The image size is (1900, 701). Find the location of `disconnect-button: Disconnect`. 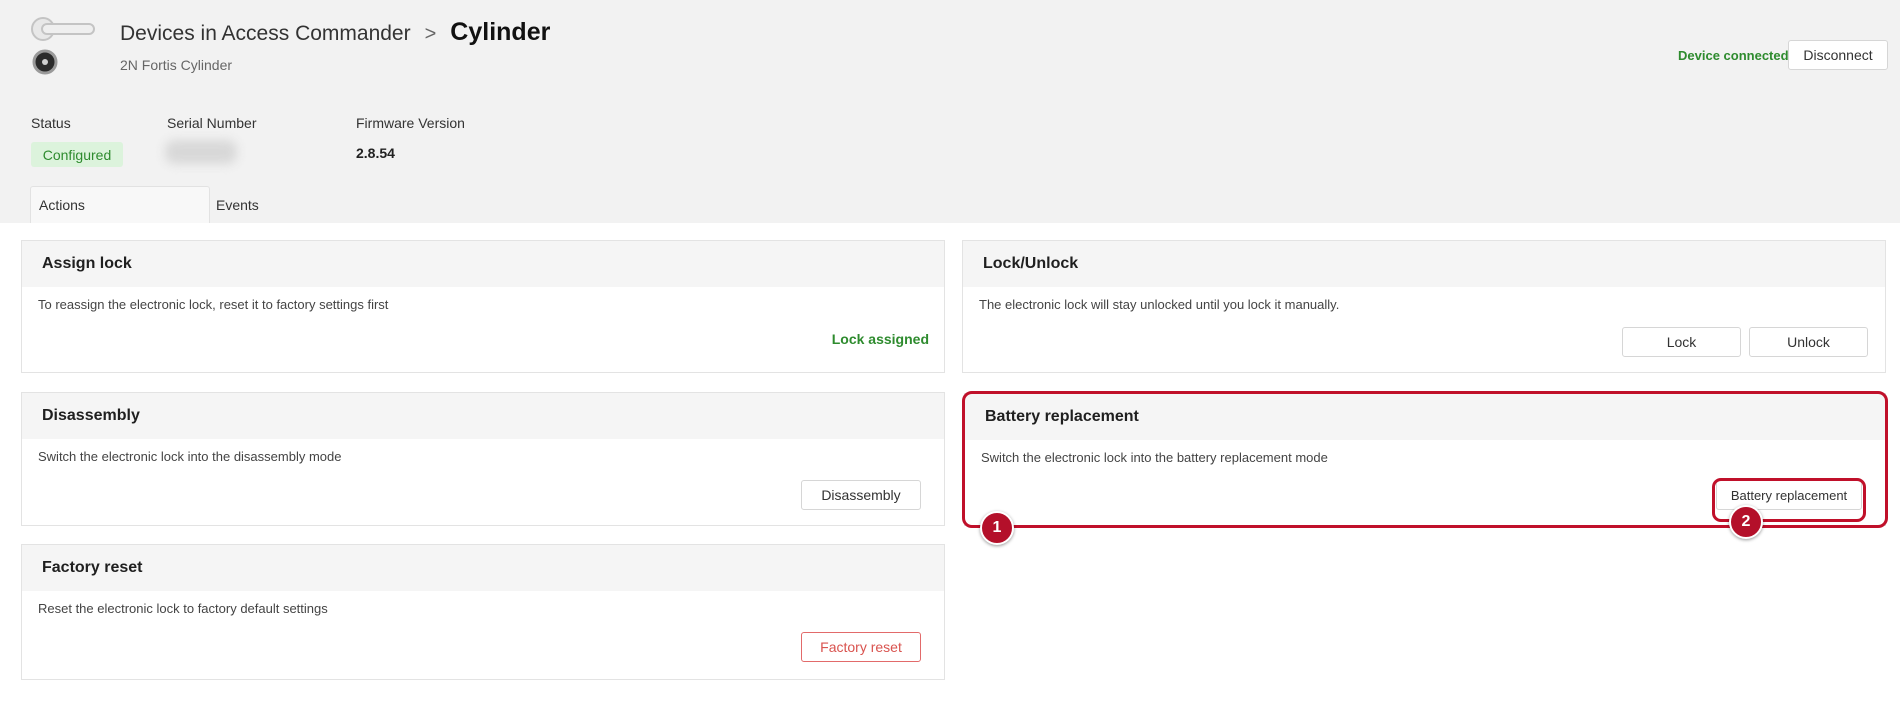

disconnect-button: Disconnect is located at coordinates (1838, 55).